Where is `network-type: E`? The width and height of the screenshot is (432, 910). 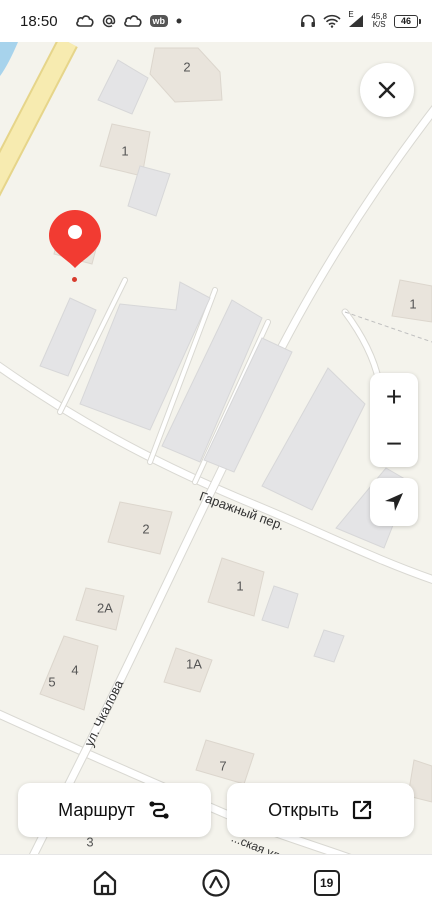 network-type: E is located at coordinates (351, 14).